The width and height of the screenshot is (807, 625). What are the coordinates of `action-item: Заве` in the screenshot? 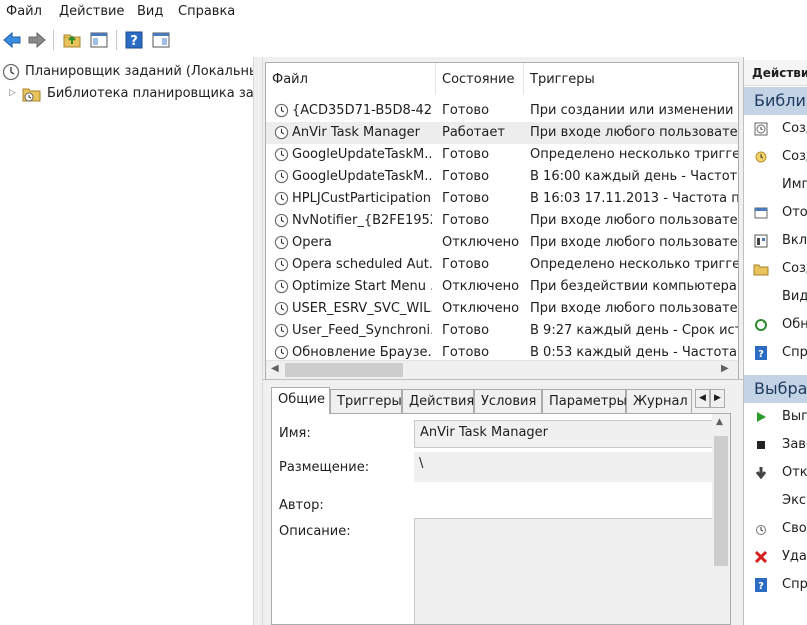 It's located at (775, 445).